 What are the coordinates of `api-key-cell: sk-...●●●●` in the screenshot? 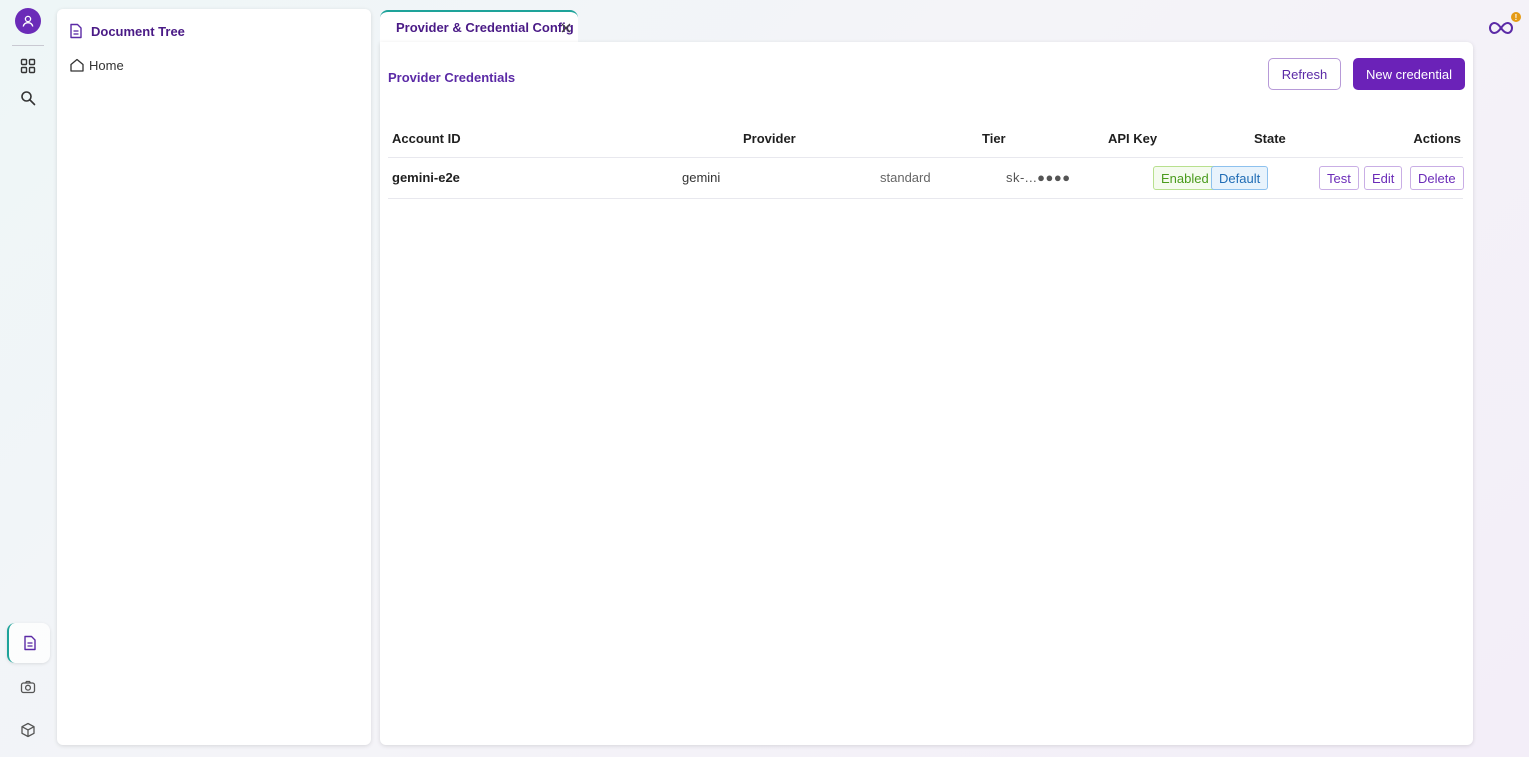 It's located at (1038, 177).